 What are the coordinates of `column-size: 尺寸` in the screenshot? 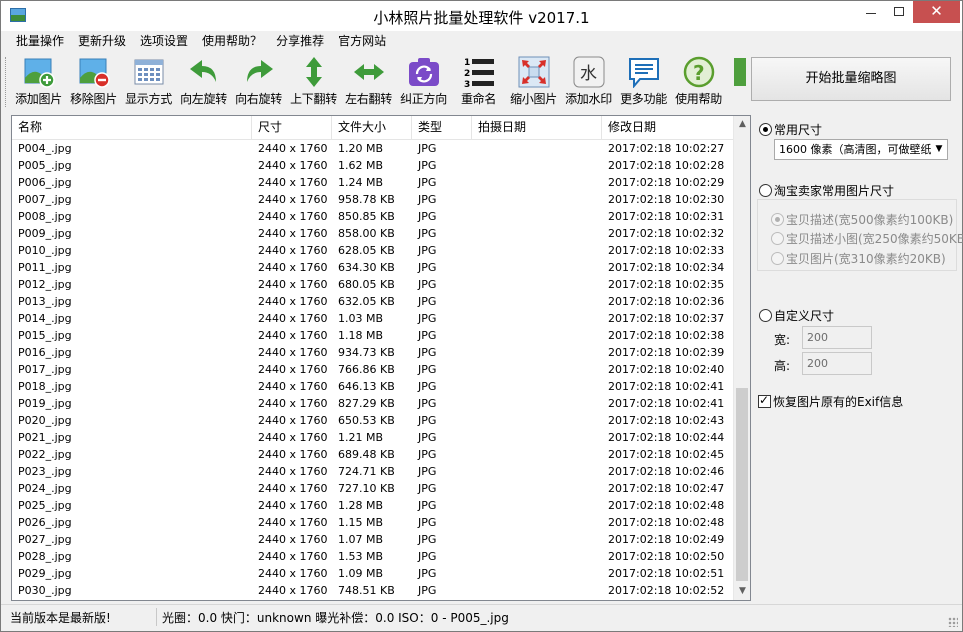 It's located at (292, 128).